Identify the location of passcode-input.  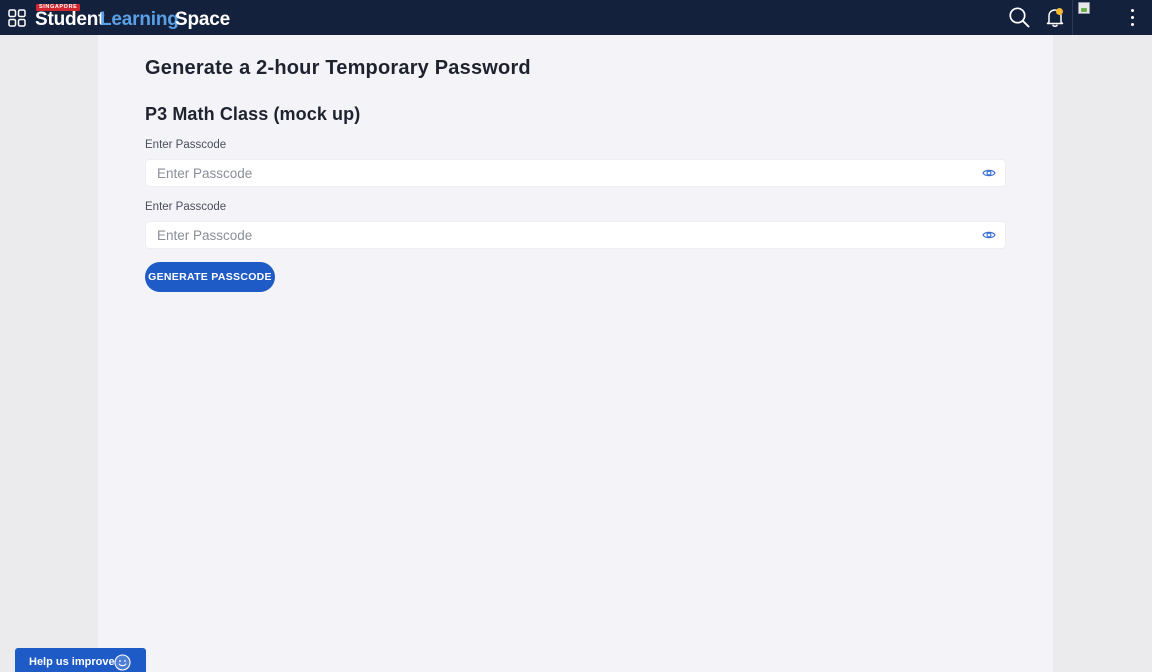
(556, 173).